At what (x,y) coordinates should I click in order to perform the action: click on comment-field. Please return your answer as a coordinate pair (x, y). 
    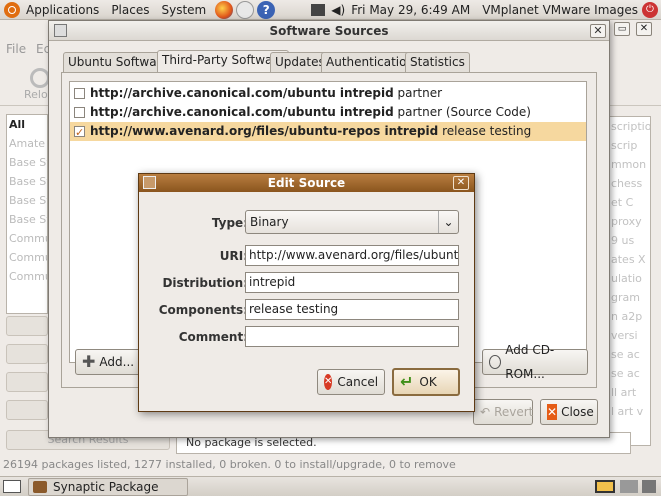
    Looking at the image, I should click on (352, 336).